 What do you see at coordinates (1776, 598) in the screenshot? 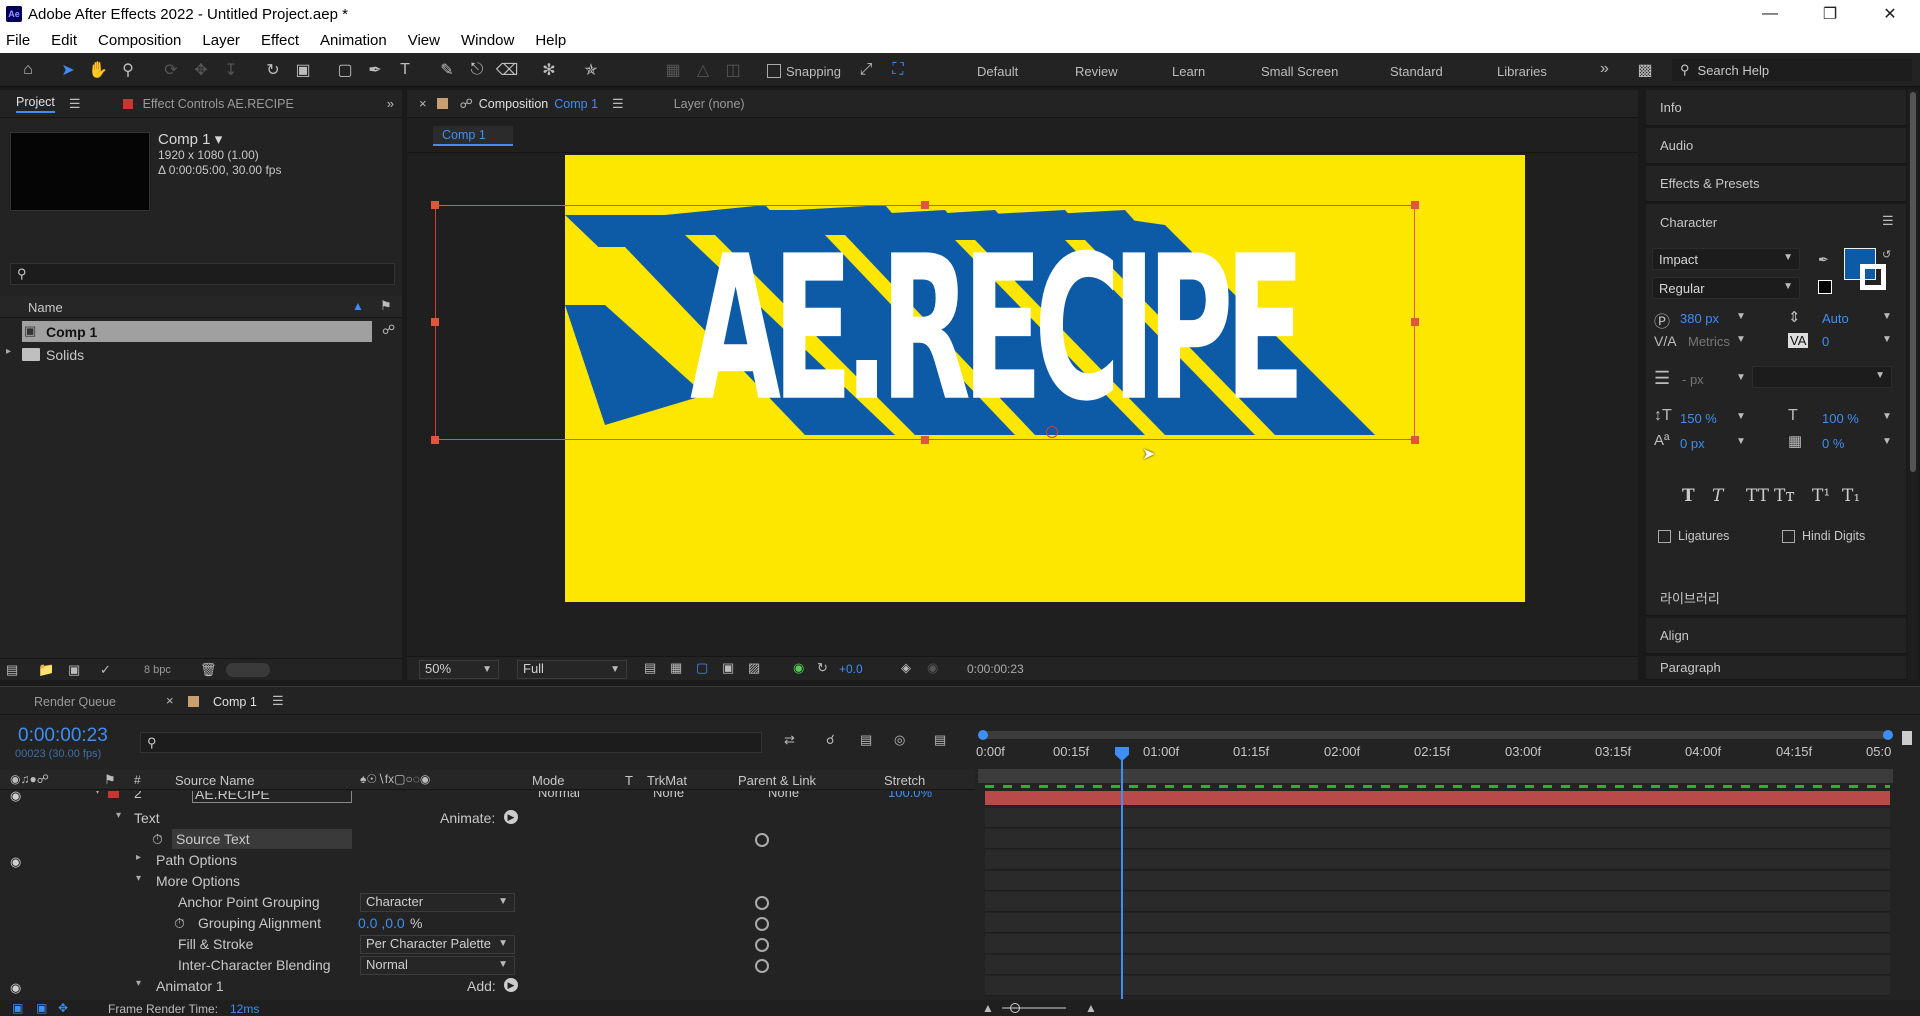
I see `library-panel-header: 라이브러리` at bounding box center [1776, 598].